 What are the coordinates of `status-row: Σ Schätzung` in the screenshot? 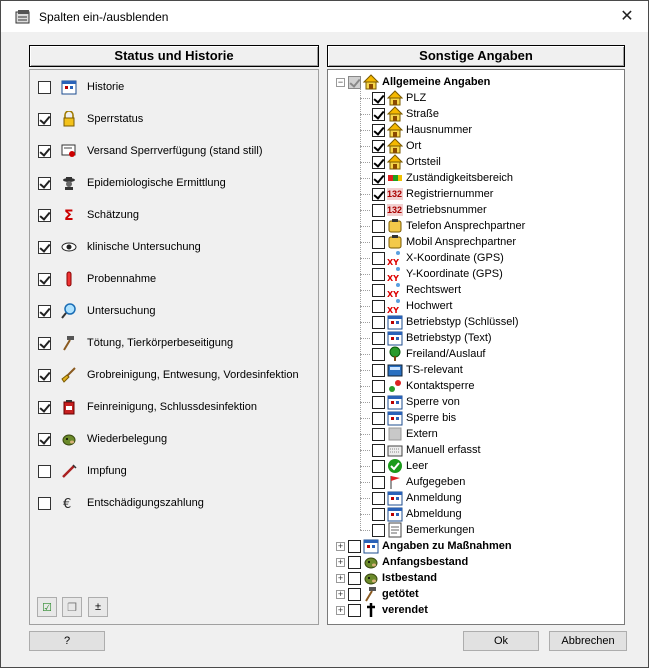 It's located at (88, 215).